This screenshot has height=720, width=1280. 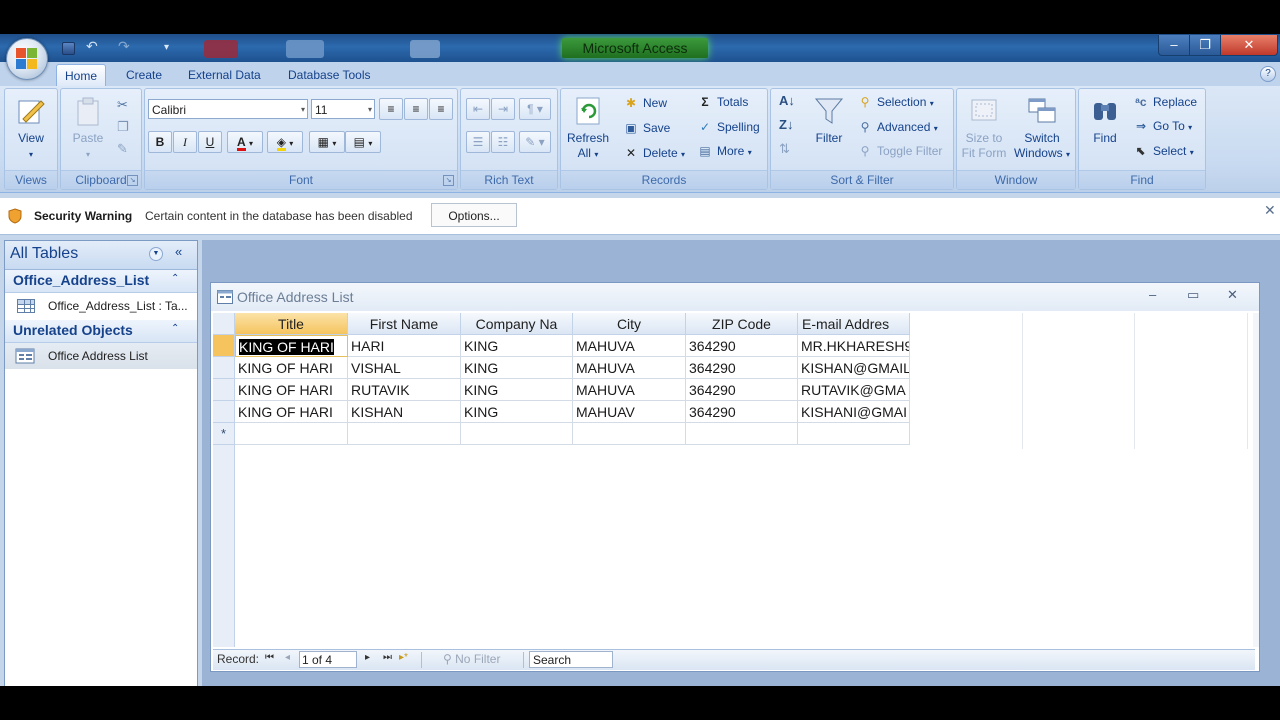 What do you see at coordinates (503, 142) in the screenshot?
I see `bullets-button: ☷` at bounding box center [503, 142].